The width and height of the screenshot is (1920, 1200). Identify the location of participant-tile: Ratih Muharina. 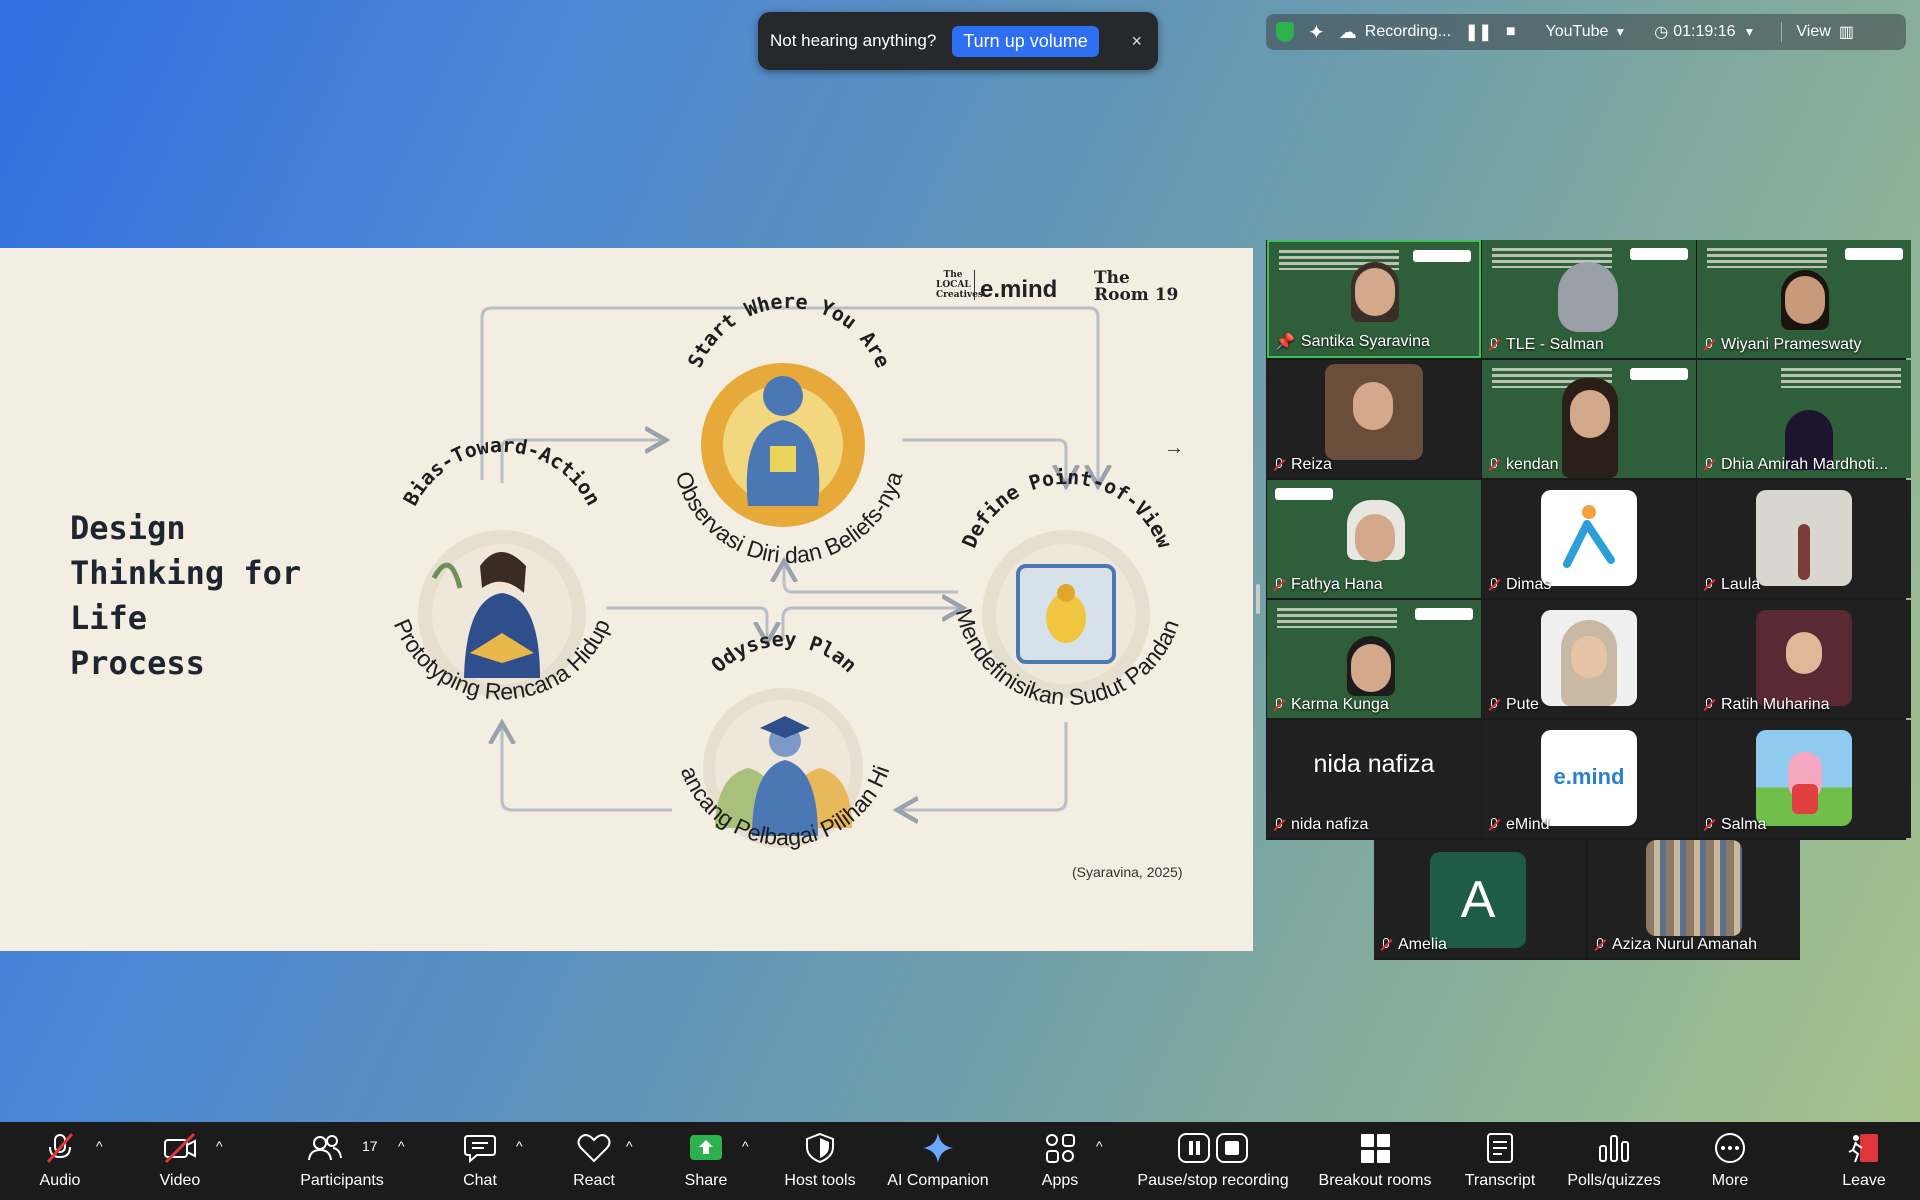
(1804, 659).